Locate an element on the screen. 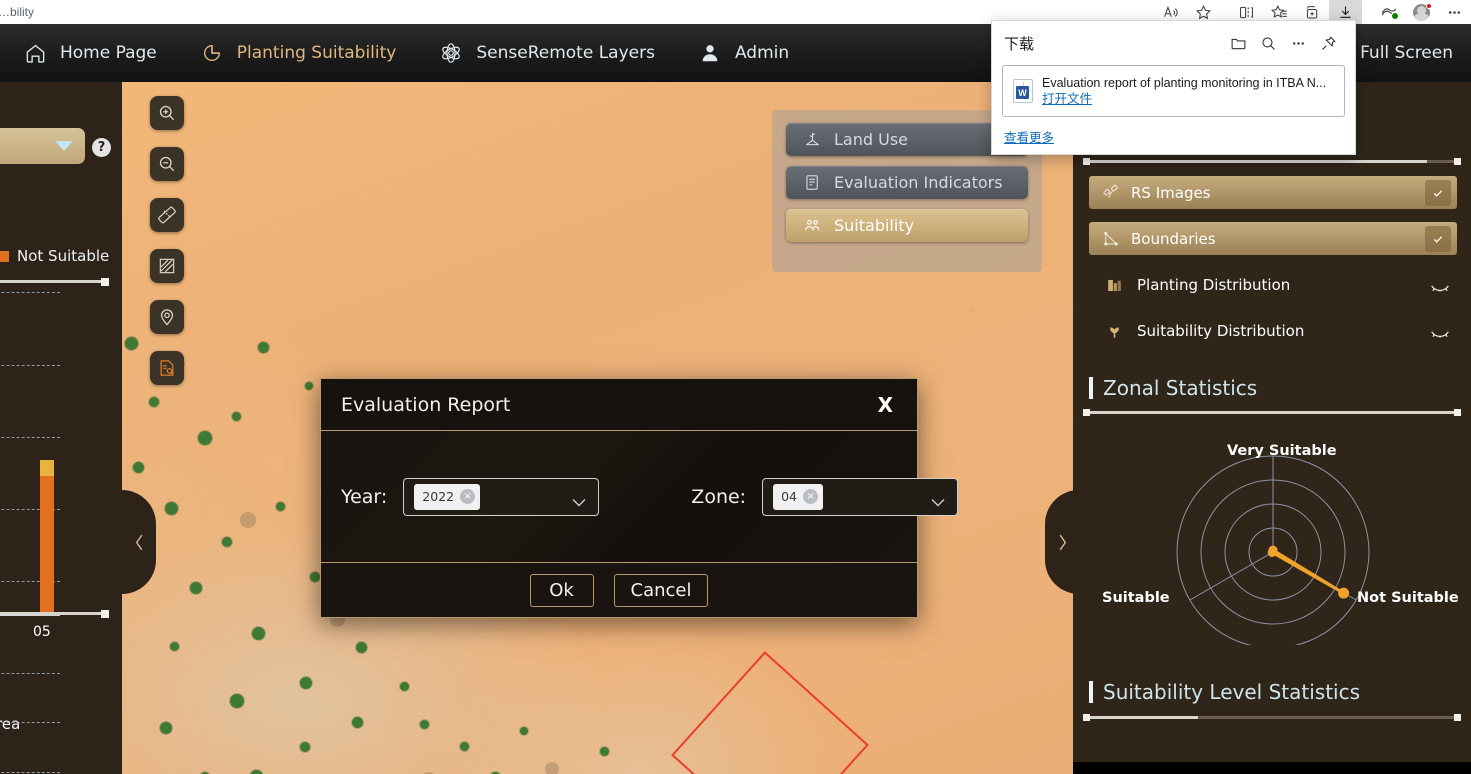  layer-checkbox-boundaries is located at coordinates (1438, 238).